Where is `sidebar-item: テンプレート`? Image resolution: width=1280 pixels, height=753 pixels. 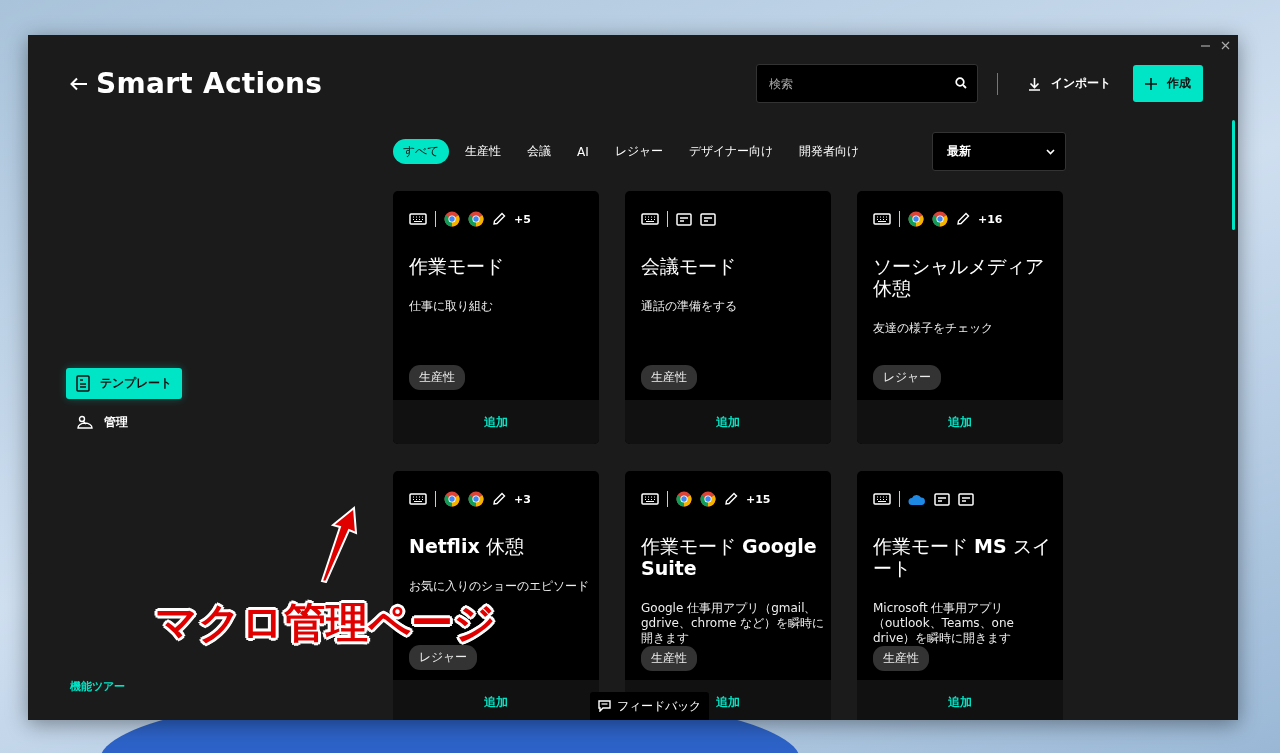 sidebar-item: テンプレート is located at coordinates (124, 383).